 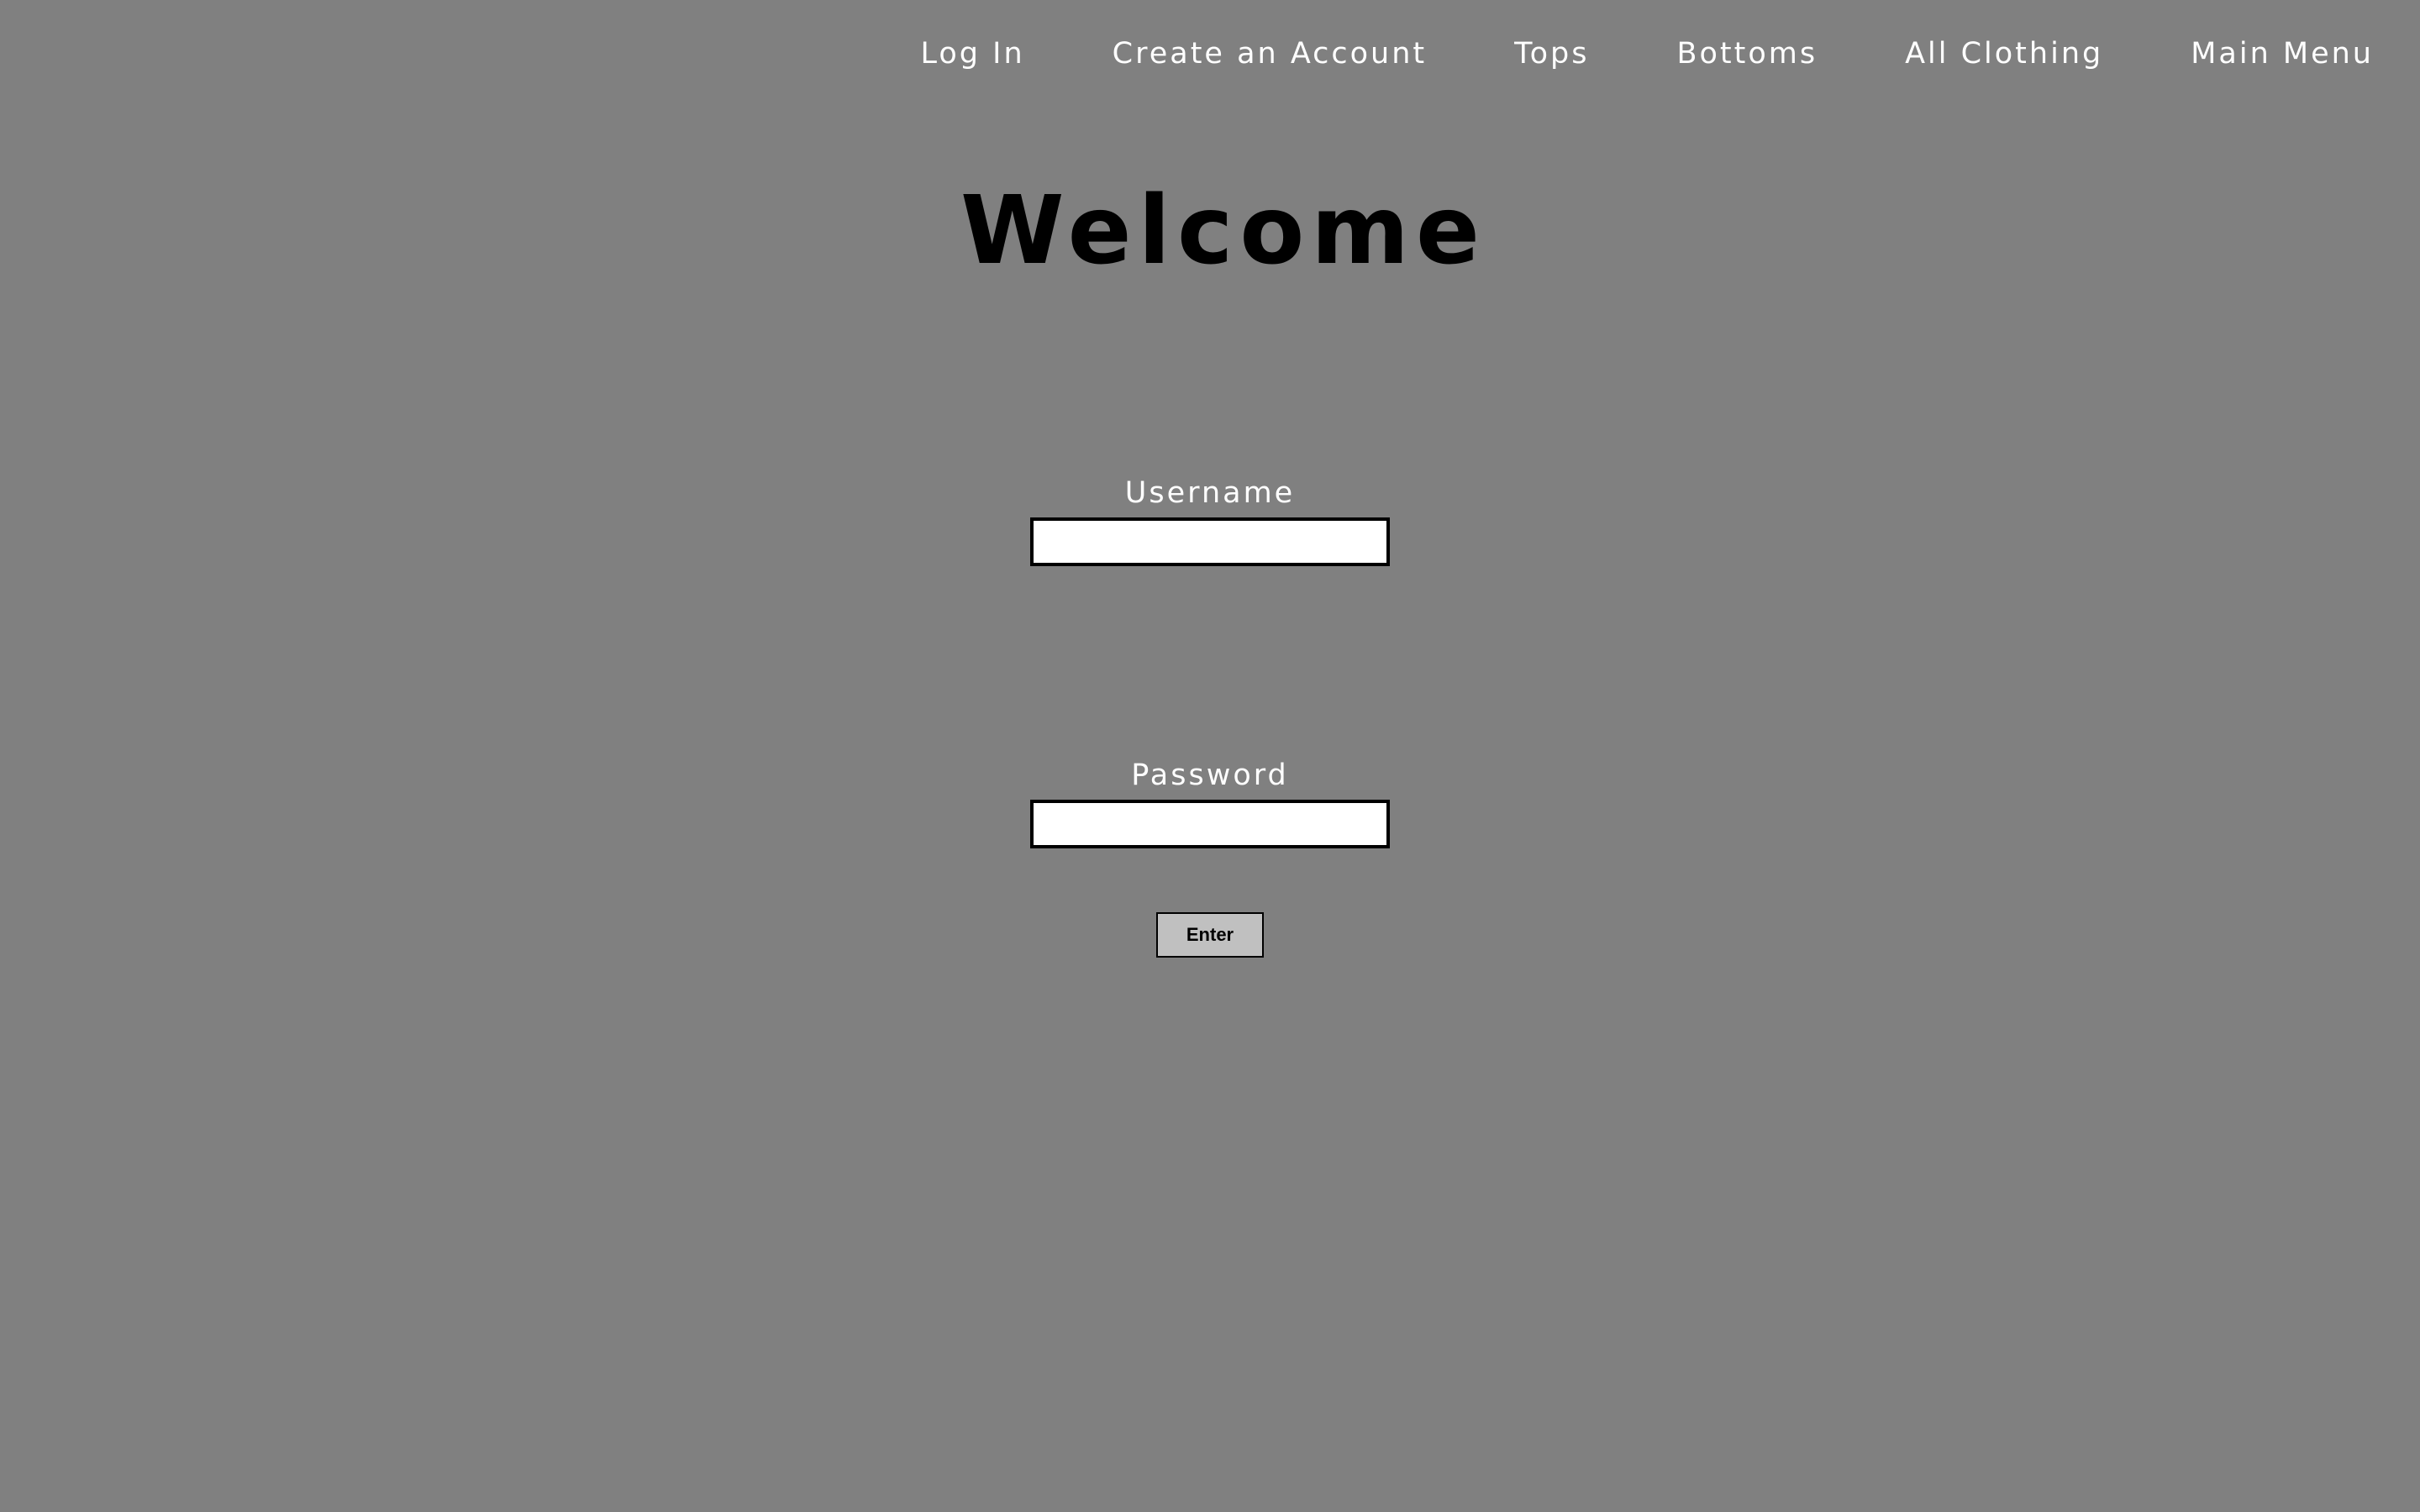 What do you see at coordinates (1223, 231) in the screenshot?
I see `page-title: Welcome` at bounding box center [1223, 231].